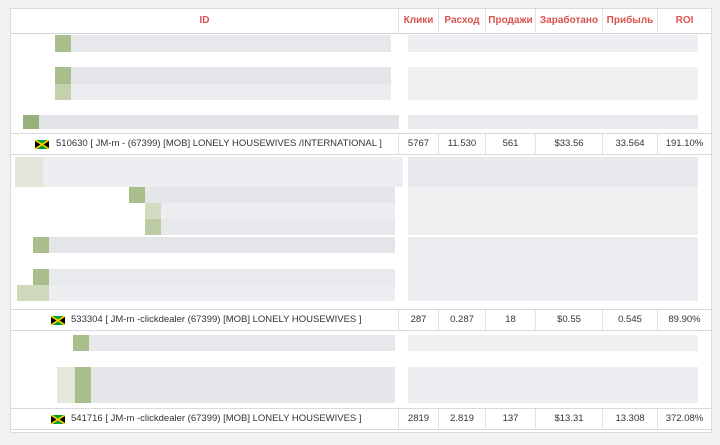 This screenshot has height=445, width=720. I want to click on column-header-spend: Расход, so click(461, 21).